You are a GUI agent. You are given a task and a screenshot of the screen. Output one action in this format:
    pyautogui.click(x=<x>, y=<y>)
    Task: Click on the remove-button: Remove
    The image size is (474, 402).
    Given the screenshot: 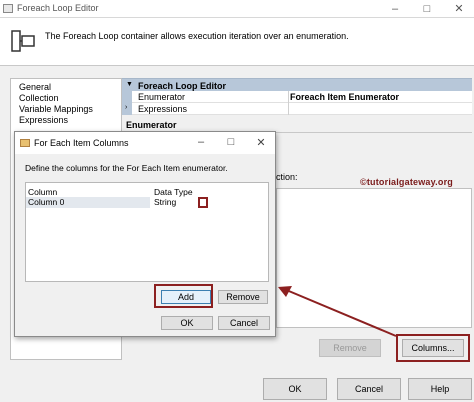 What is the action you would take?
    pyautogui.click(x=350, y=348)
    